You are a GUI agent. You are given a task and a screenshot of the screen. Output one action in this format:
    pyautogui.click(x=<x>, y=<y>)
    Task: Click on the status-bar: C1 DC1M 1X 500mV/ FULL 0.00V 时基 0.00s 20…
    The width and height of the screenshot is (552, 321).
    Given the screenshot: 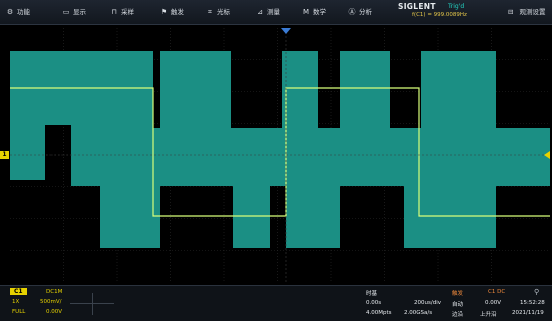 What is the action you would take?
    pyautogui.click(x=276, y=303)
    